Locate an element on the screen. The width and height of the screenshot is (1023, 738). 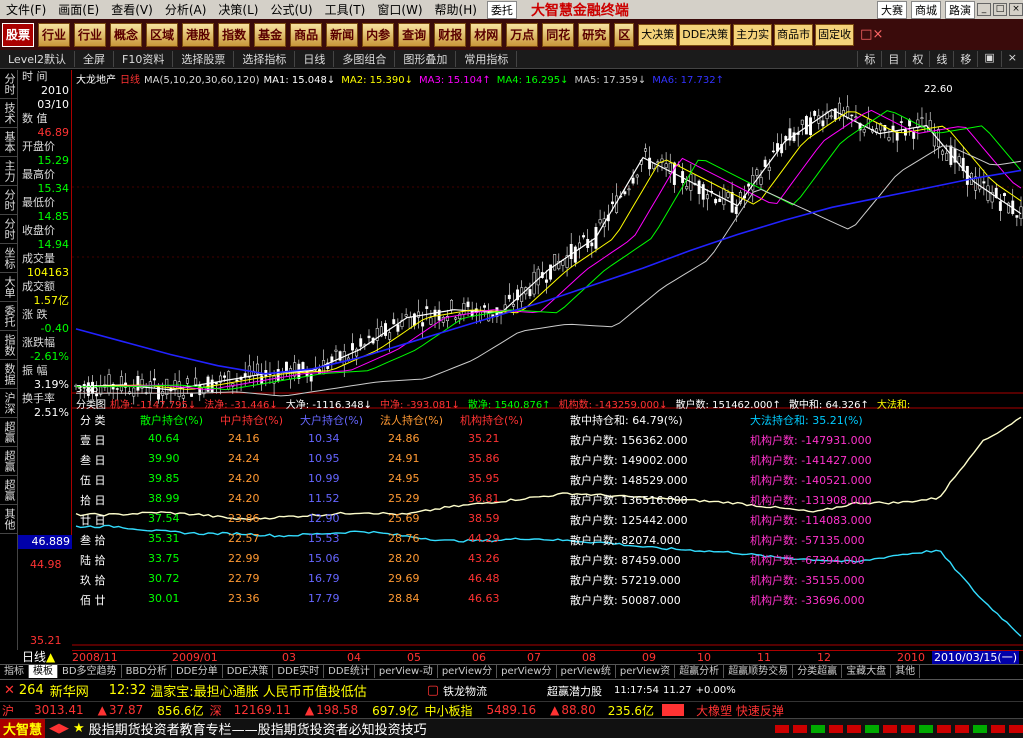
toolbar-right-button-1: DDE决策 is located at coordinates (705, 34).